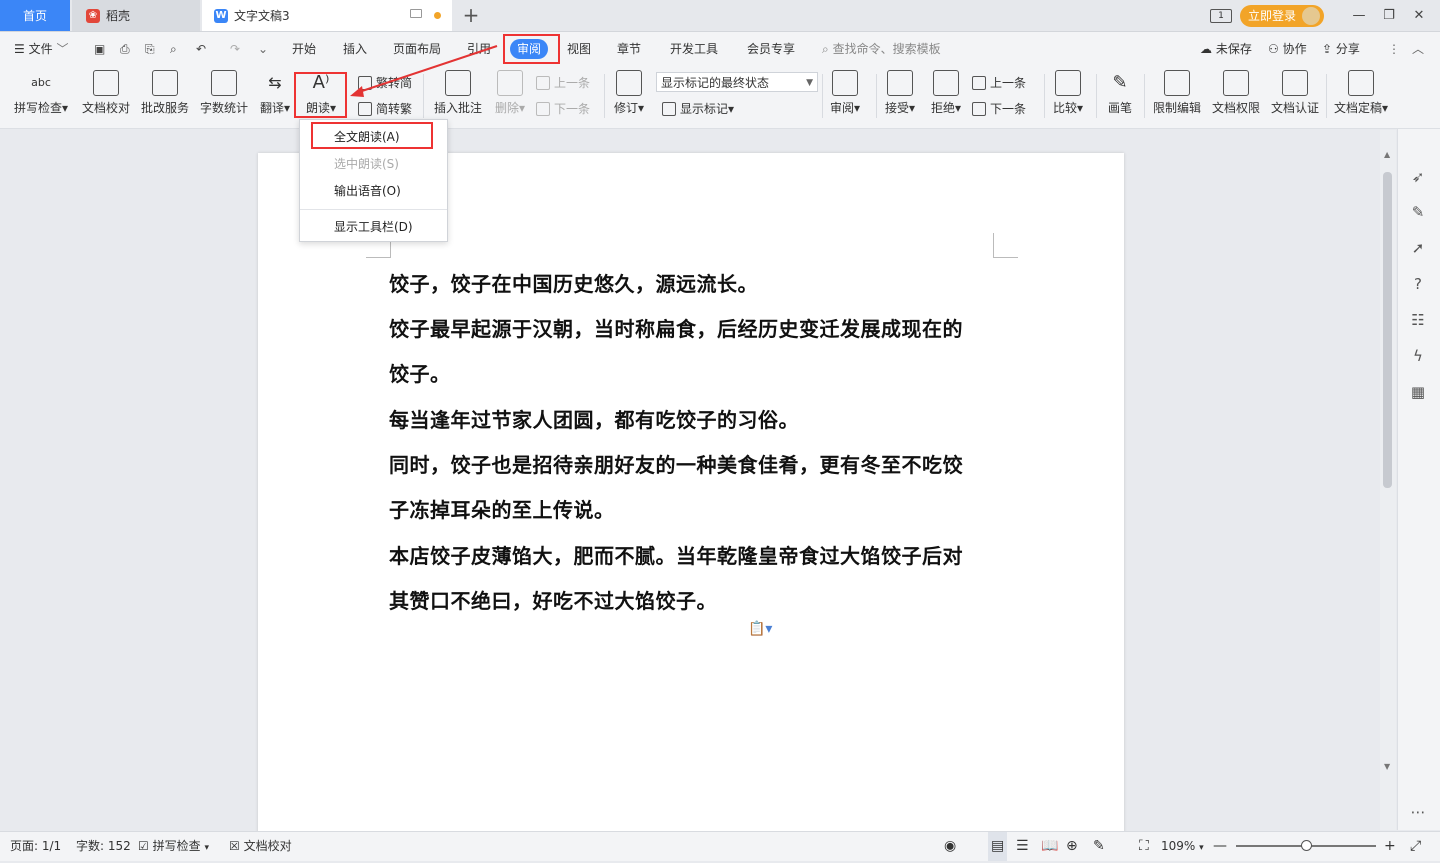 The image size is (1440, 863). Describe the element at coordinates (998, 846) in the screenshot. I see `page-view-icon: ▤` at that location.